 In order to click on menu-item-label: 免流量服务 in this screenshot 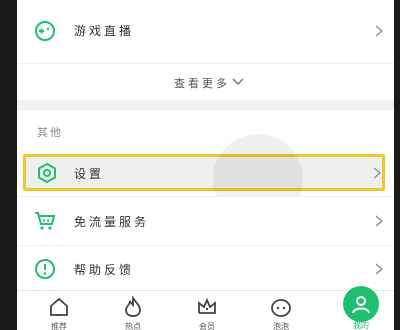, I will do `click(112, 222)`.